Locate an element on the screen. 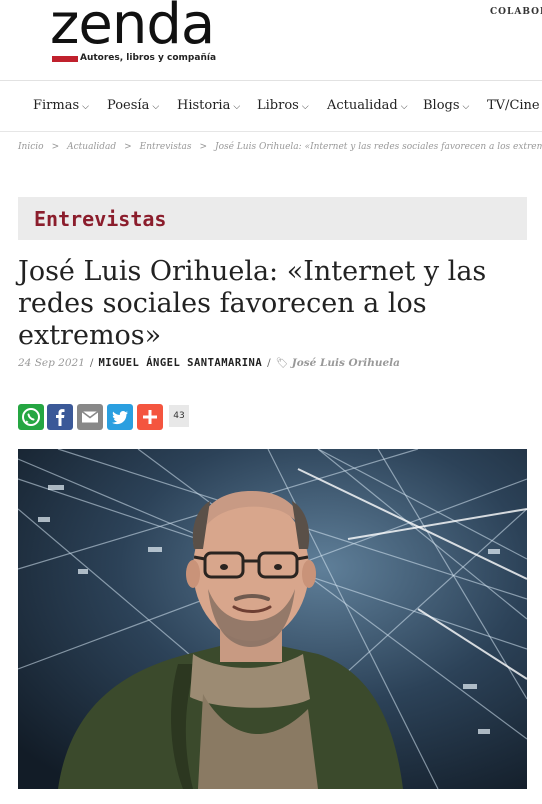  nav-item-label: TV/Cine is located at coordinates (513, 105).